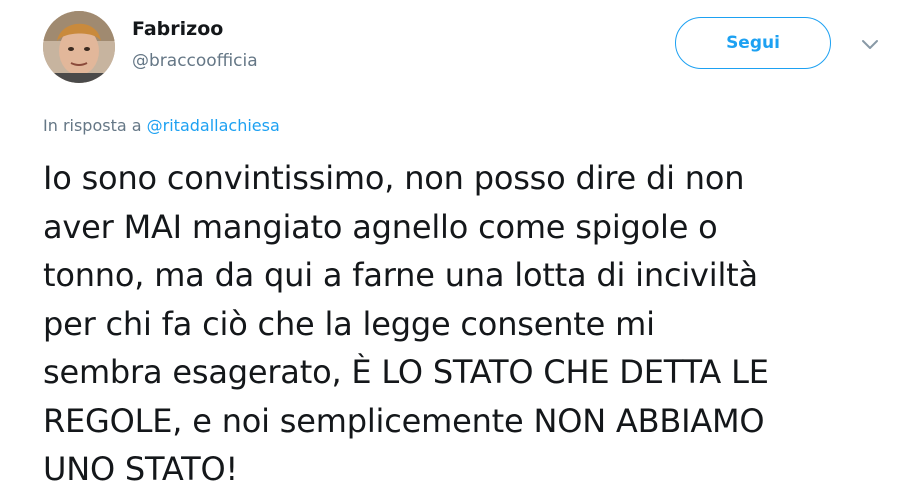 The image size is (912, 500). I want to click on chevron-down-icon, so click(870, 45).